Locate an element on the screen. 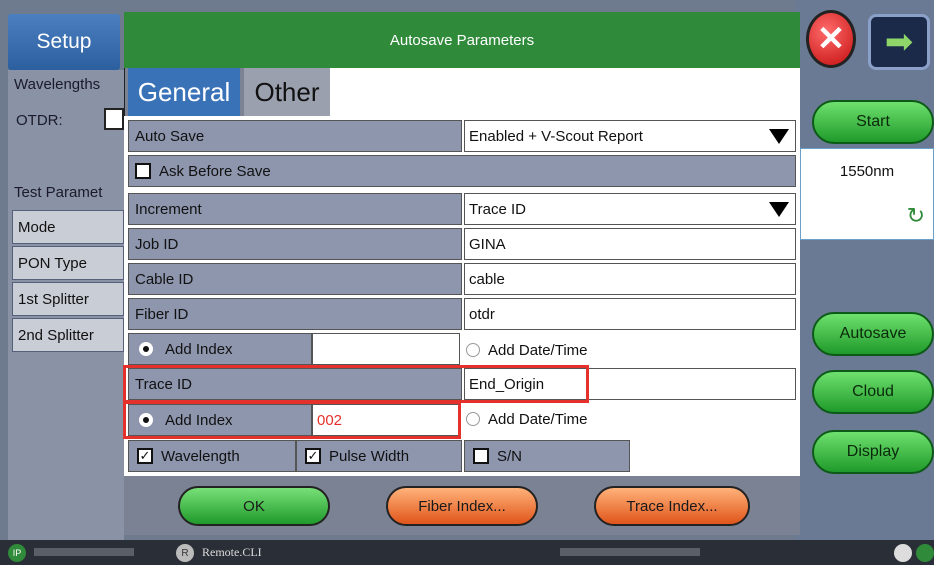 The height and width of the screenshot is (565, 934). trace-add-datetime-option: Add Date/Time is located at coordinates (527, 419).